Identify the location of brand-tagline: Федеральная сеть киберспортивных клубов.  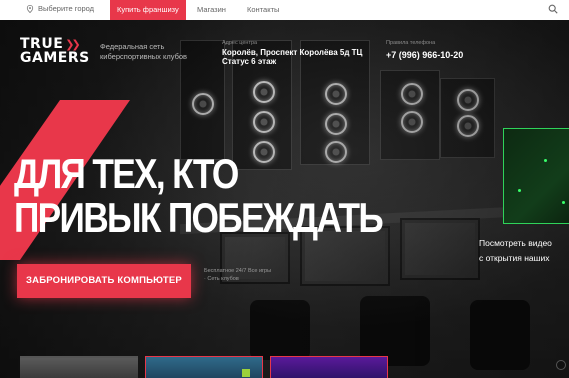
(144, 51).